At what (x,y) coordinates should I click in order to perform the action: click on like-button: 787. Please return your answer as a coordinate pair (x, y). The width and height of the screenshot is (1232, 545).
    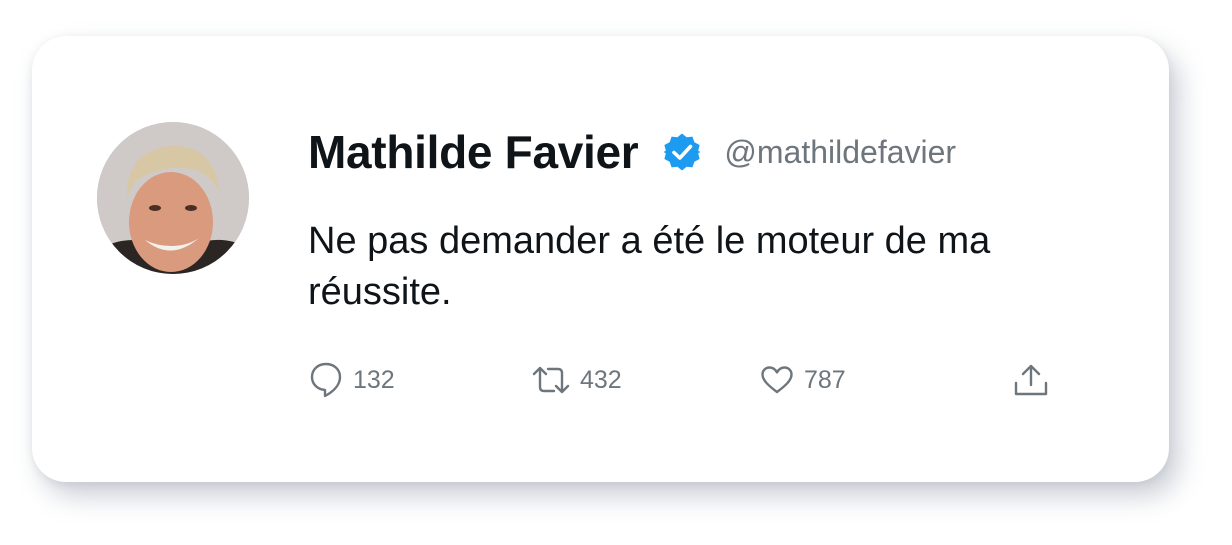
    Looking at the image, I should click on (803, 380).